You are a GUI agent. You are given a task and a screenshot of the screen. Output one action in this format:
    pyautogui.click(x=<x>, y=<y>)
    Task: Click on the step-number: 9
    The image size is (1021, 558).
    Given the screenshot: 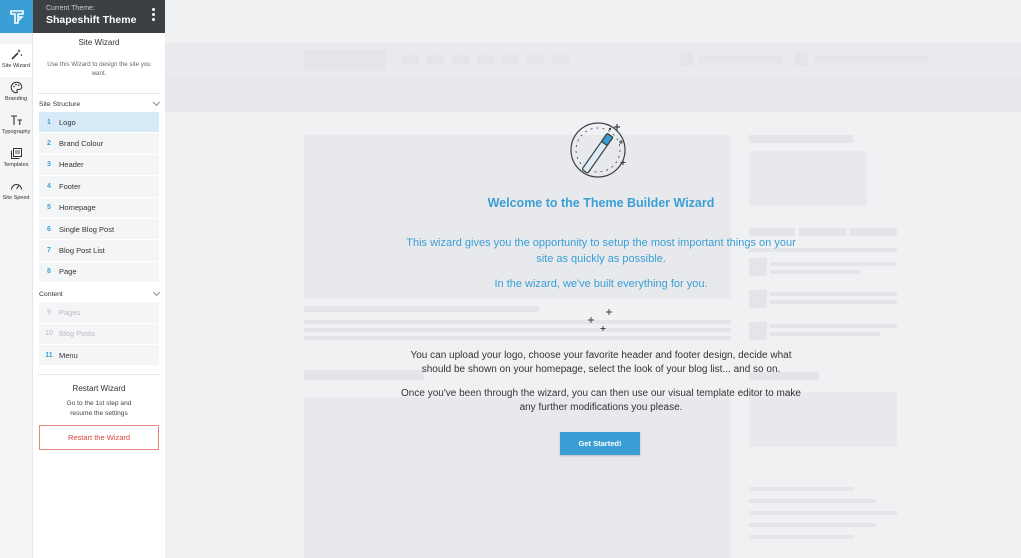 What is the action you would take?
    pyautogui.click(x=49, y=312)
    